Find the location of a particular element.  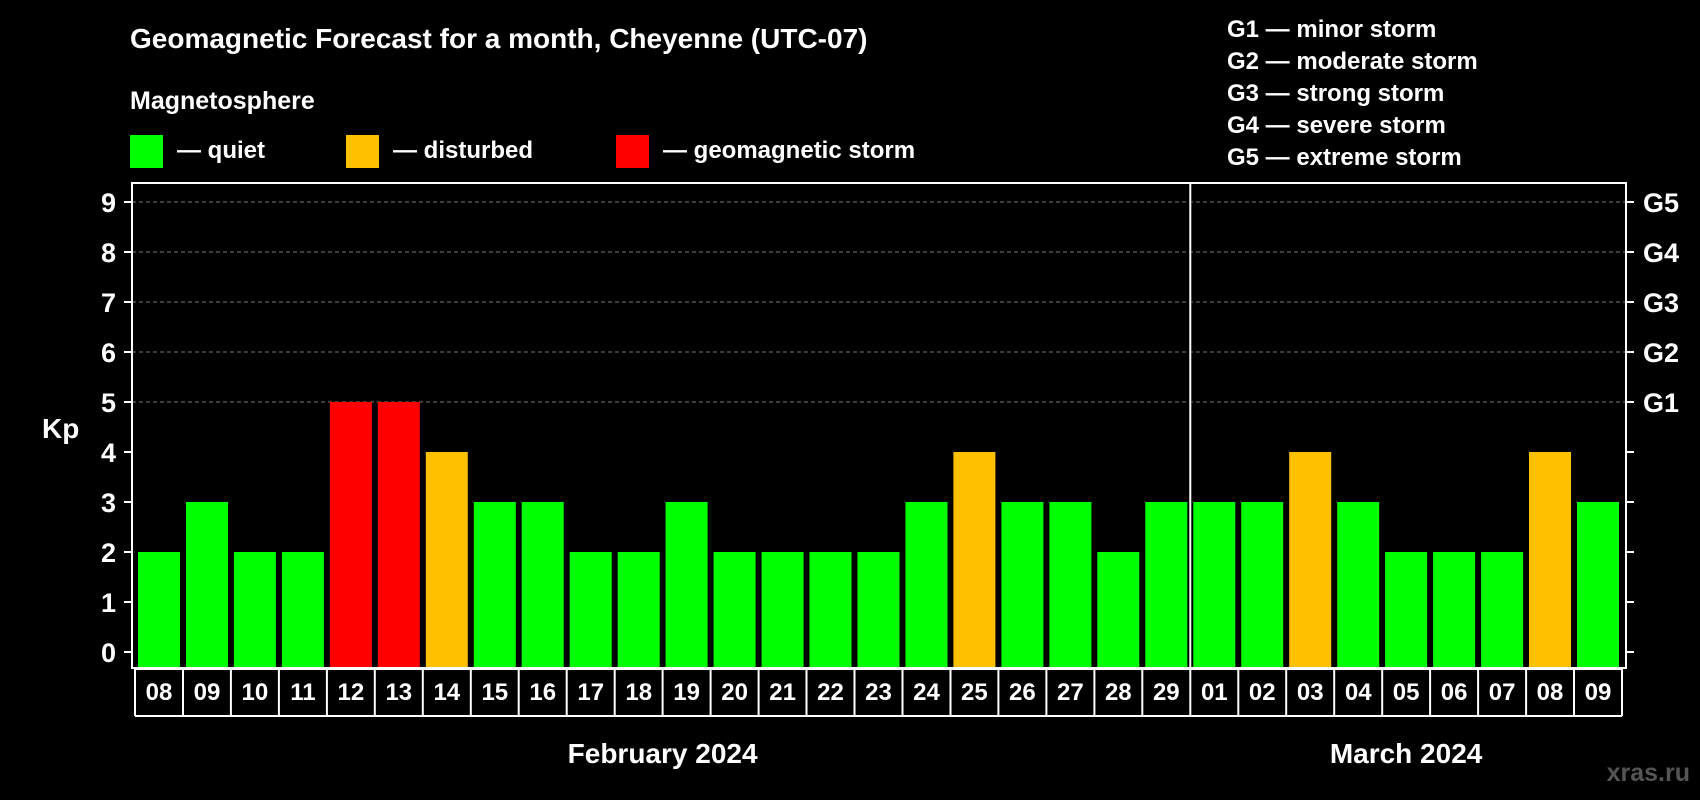

g-scale-label-g5: G5 is located at coordinates (1661, 203).